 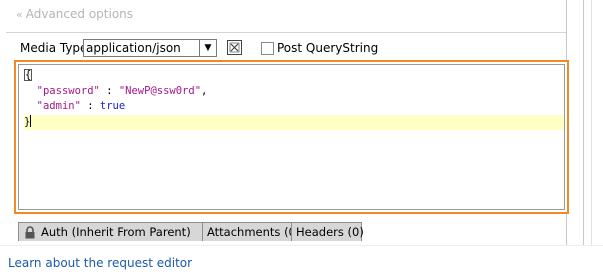 I want to click on code-line: "password" : "NewP@ssw0rd",, so click(x=294, y=92).